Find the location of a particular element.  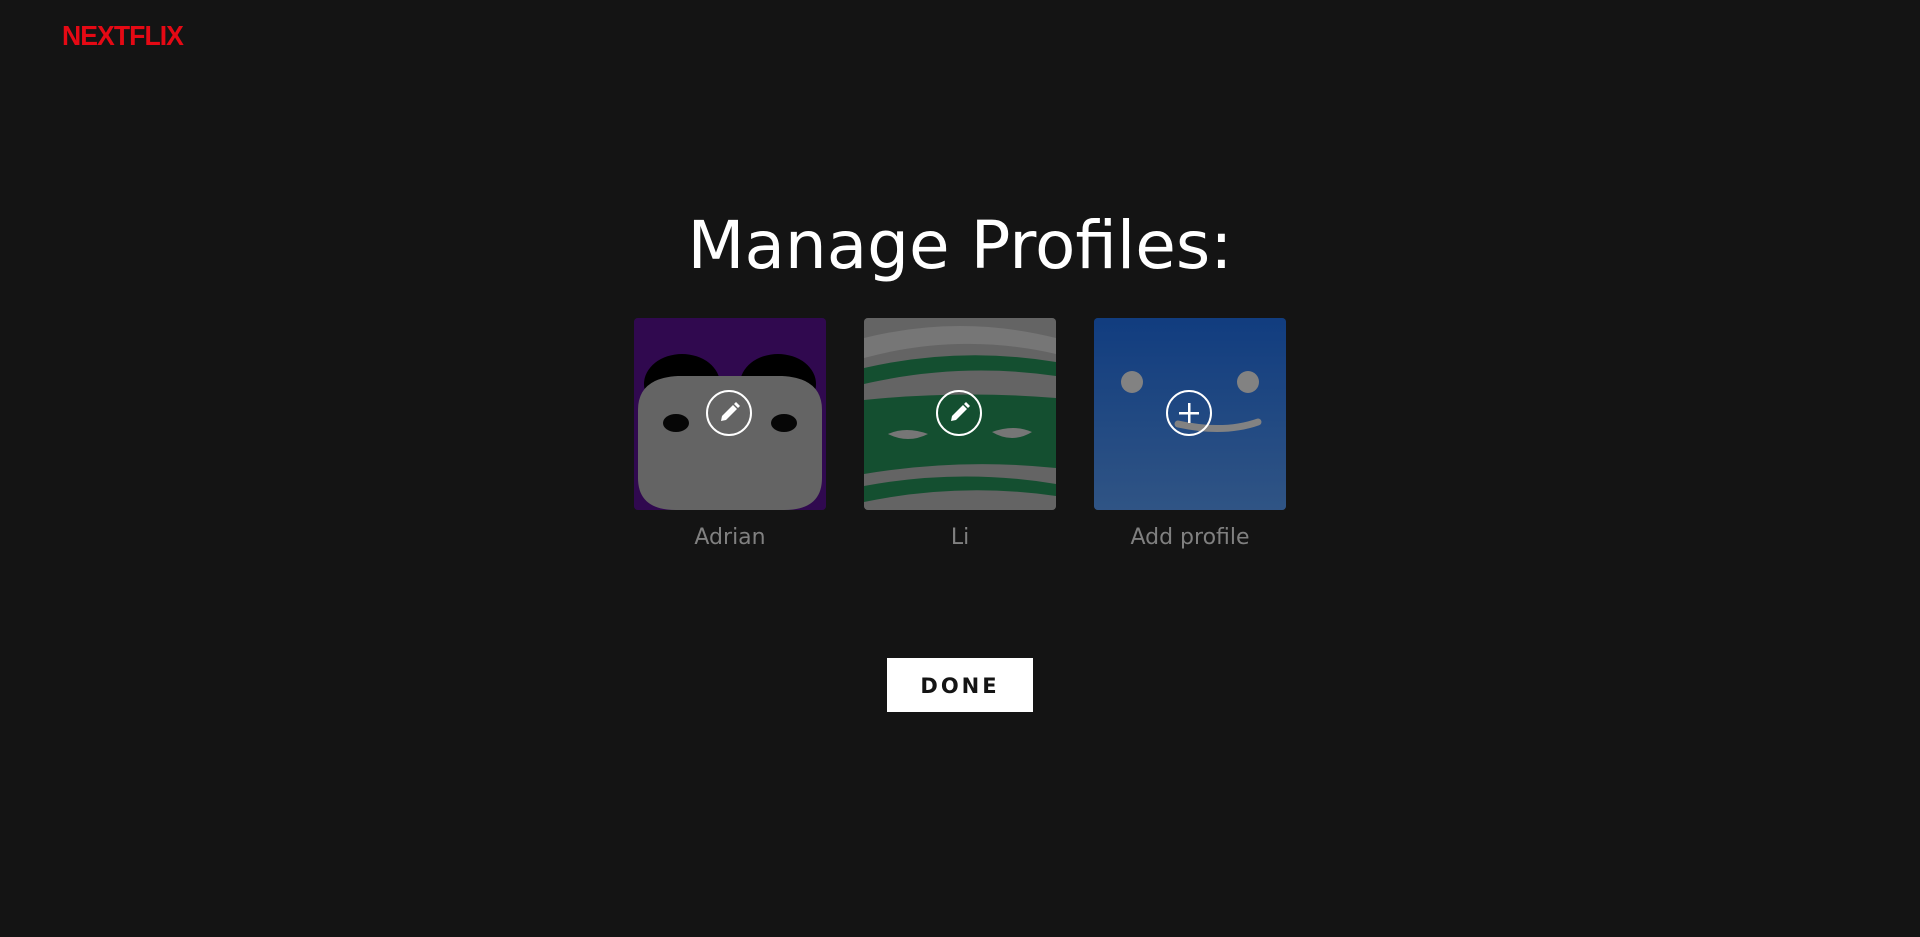

plus-icon is located at coordinates (1189, 413).